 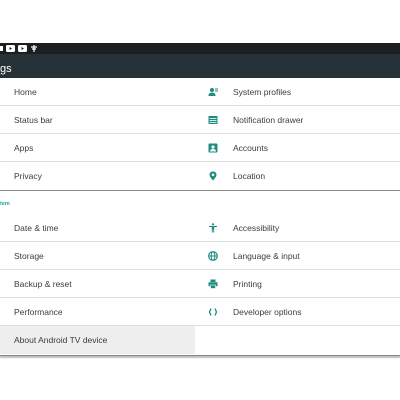 What do you see at coordinates (97, 256) in the screenshot?
I see `settings-item-storage: Storage` at bounding box center [97, 256].